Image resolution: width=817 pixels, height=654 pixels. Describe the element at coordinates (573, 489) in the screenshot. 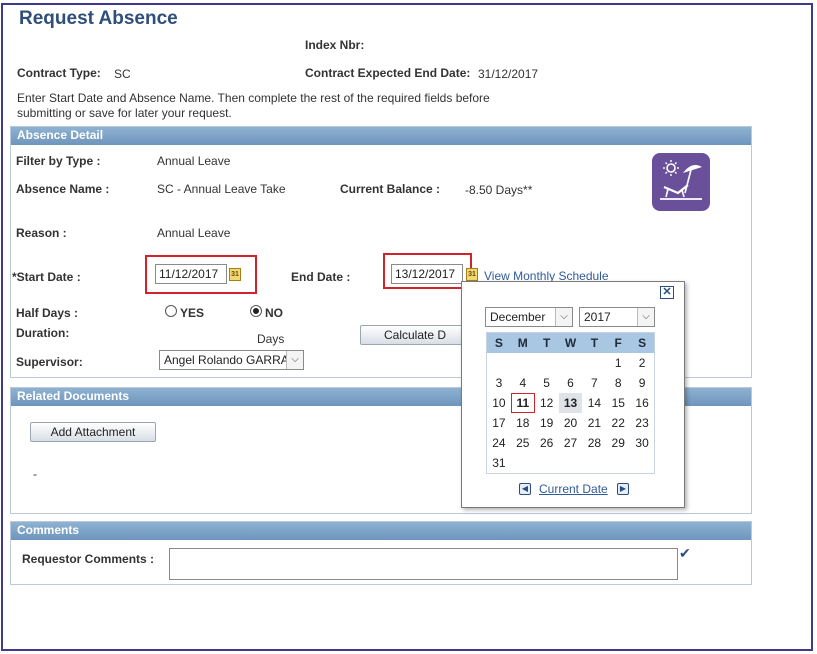

I see `current-date-link: Current Date` at that location.